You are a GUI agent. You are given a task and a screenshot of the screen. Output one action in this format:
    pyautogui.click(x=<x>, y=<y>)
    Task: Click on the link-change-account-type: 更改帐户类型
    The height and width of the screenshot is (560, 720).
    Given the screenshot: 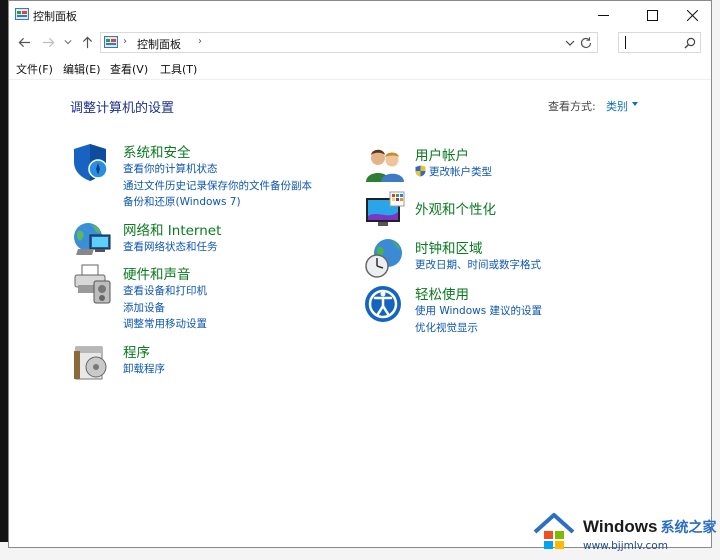 What is the action you would take?
    pyautogui.click(x=453, y=172)
    